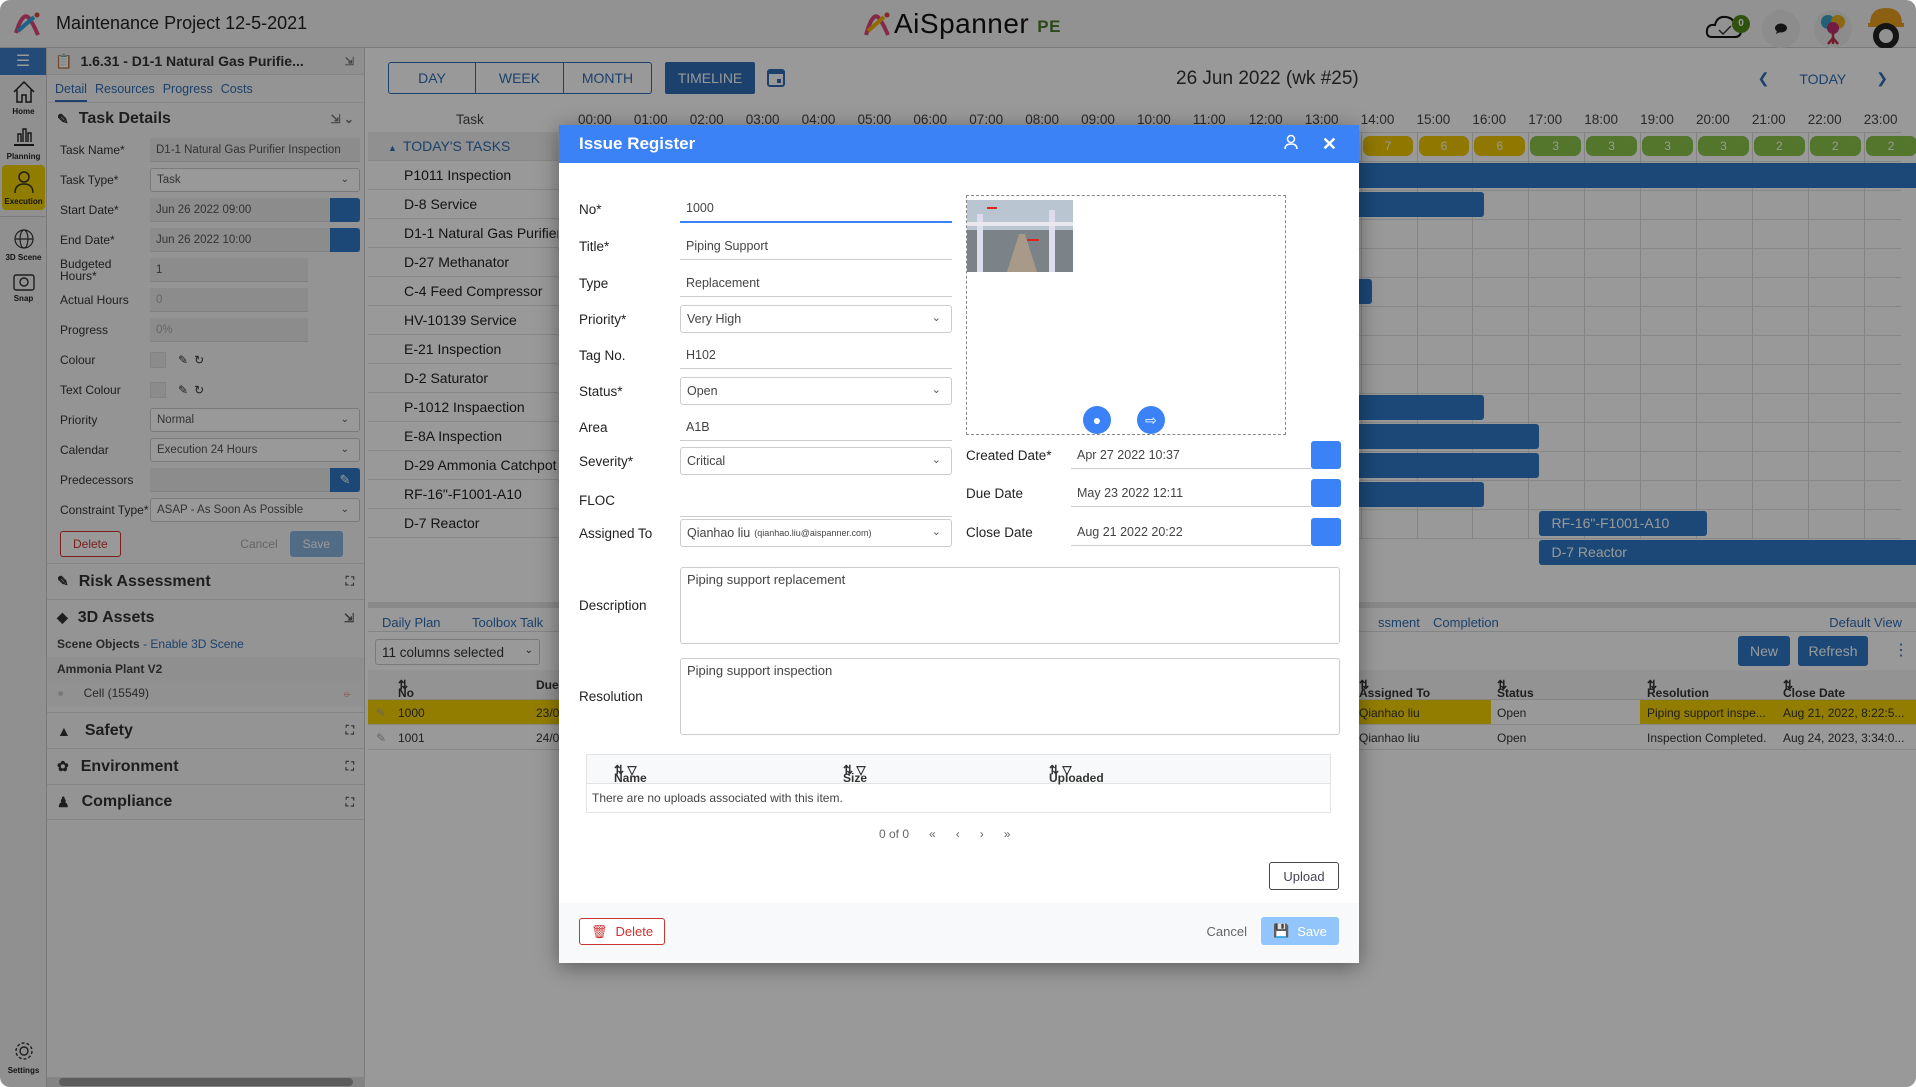 This screenshot has width=1916, height=1087. What do you see at coordinates (590, 209) in the screenshot?
I see `field-label: No*` at bounding box center [590, 209].